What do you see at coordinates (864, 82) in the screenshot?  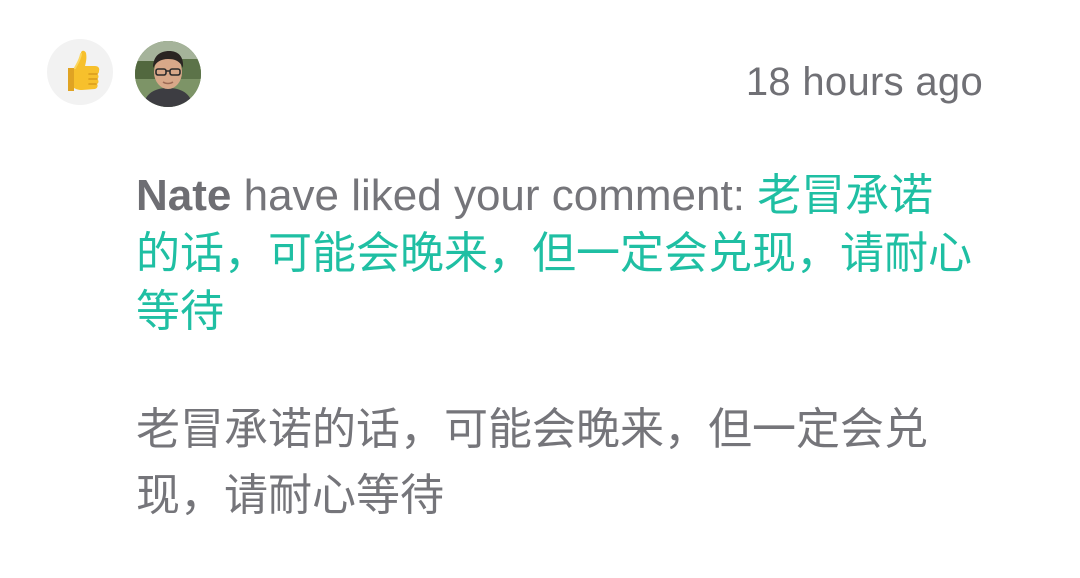 I see `timestamp: 18 hours ago` at bounding box center [864, 82].